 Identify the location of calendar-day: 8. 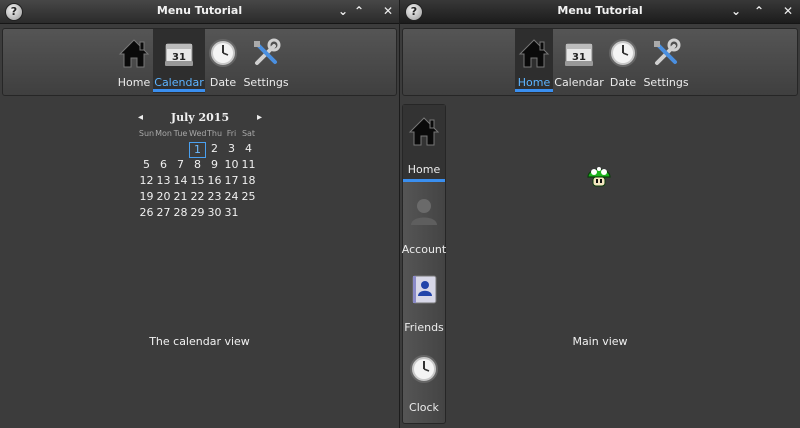
(197, 166).